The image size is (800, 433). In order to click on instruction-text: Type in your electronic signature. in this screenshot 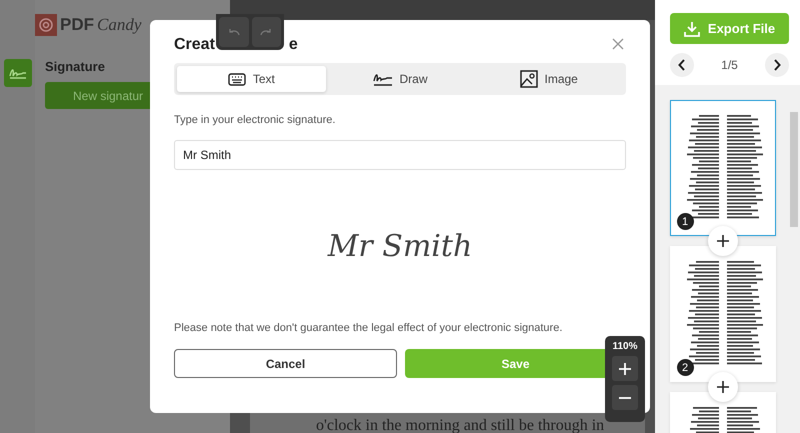, I will do `click(255, 120)`.